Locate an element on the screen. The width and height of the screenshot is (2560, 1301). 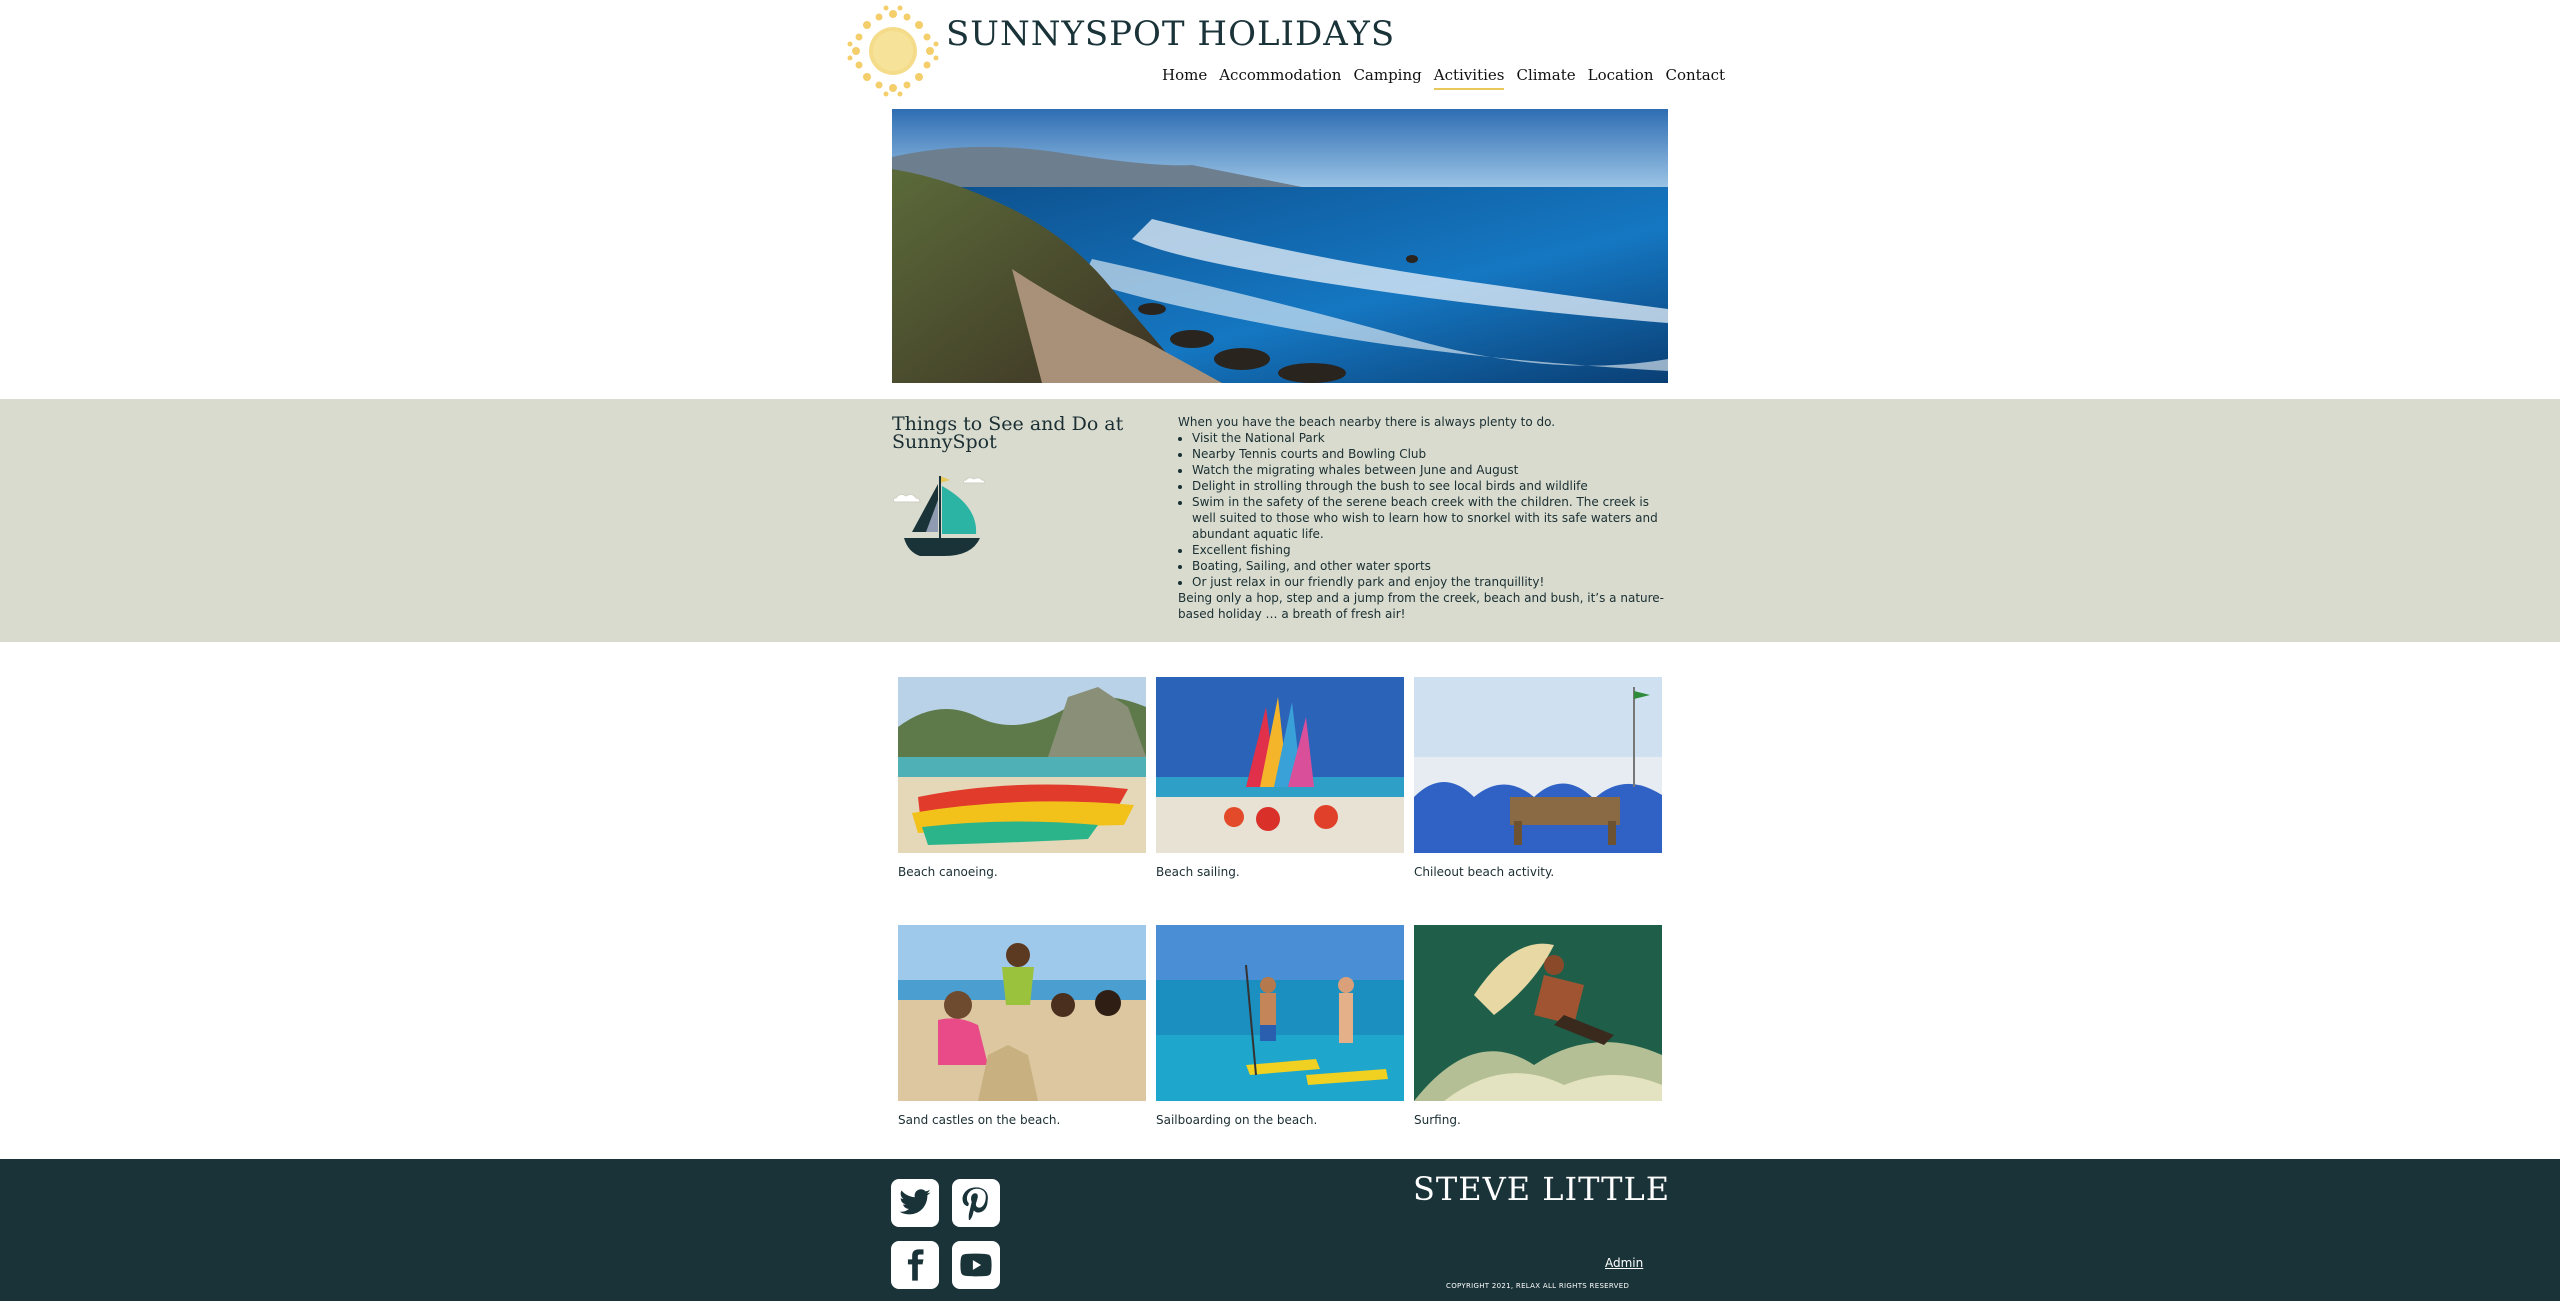
nav-home: Home is located at coordinates (1184, 75).